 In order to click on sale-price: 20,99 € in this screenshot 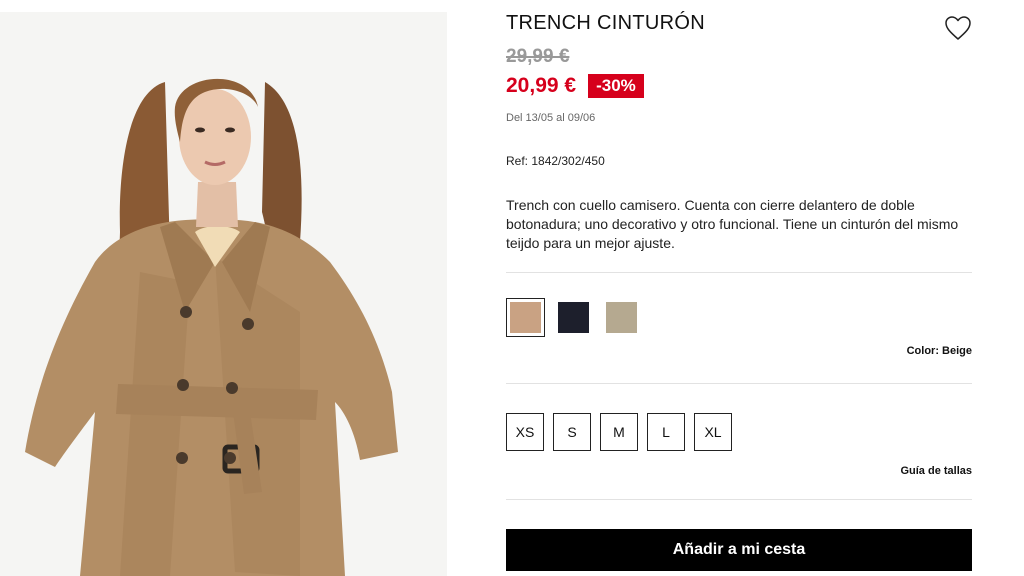, I will do `click(541, 85)`.